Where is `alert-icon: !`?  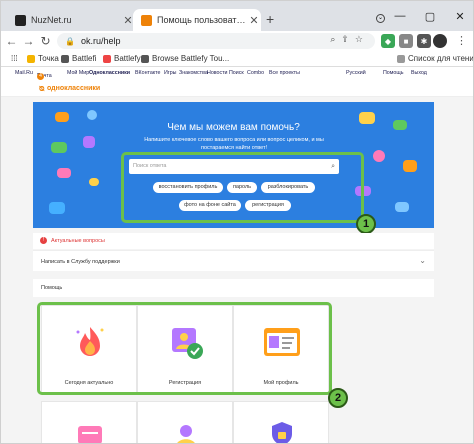 alert-icon: ! is located at coordinates (43, 240).